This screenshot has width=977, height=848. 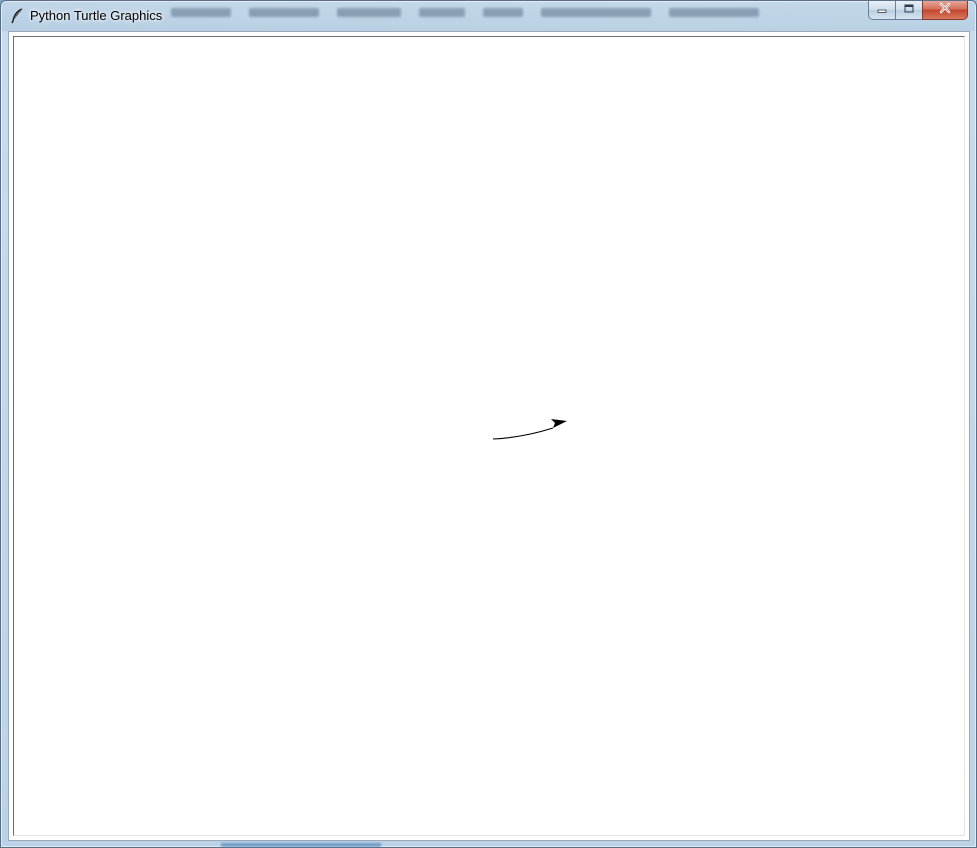 I want to click on title-bar: Python Turtle Graphics, so click(x=488, y=16).